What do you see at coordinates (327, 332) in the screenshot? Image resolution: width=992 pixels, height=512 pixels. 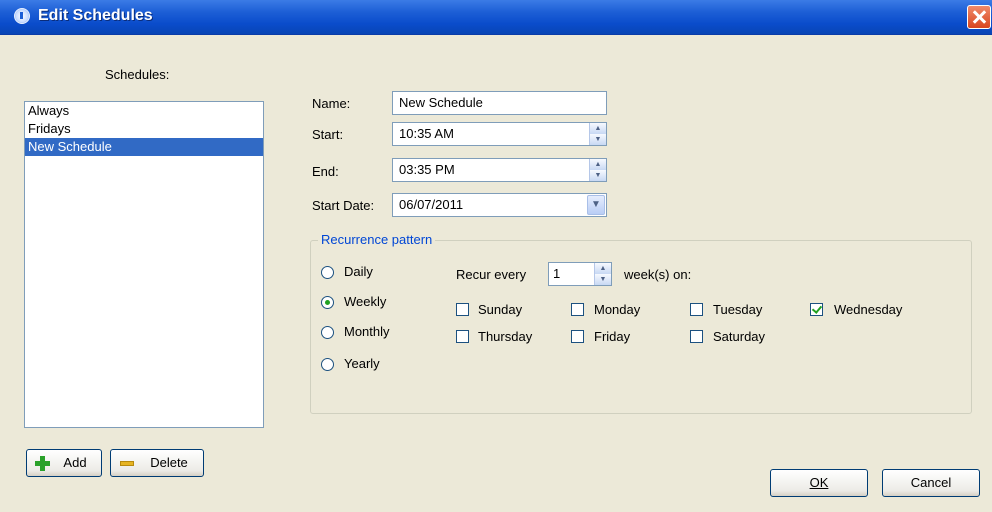 I see `radio-monthly` at bounding box center [327, 332].